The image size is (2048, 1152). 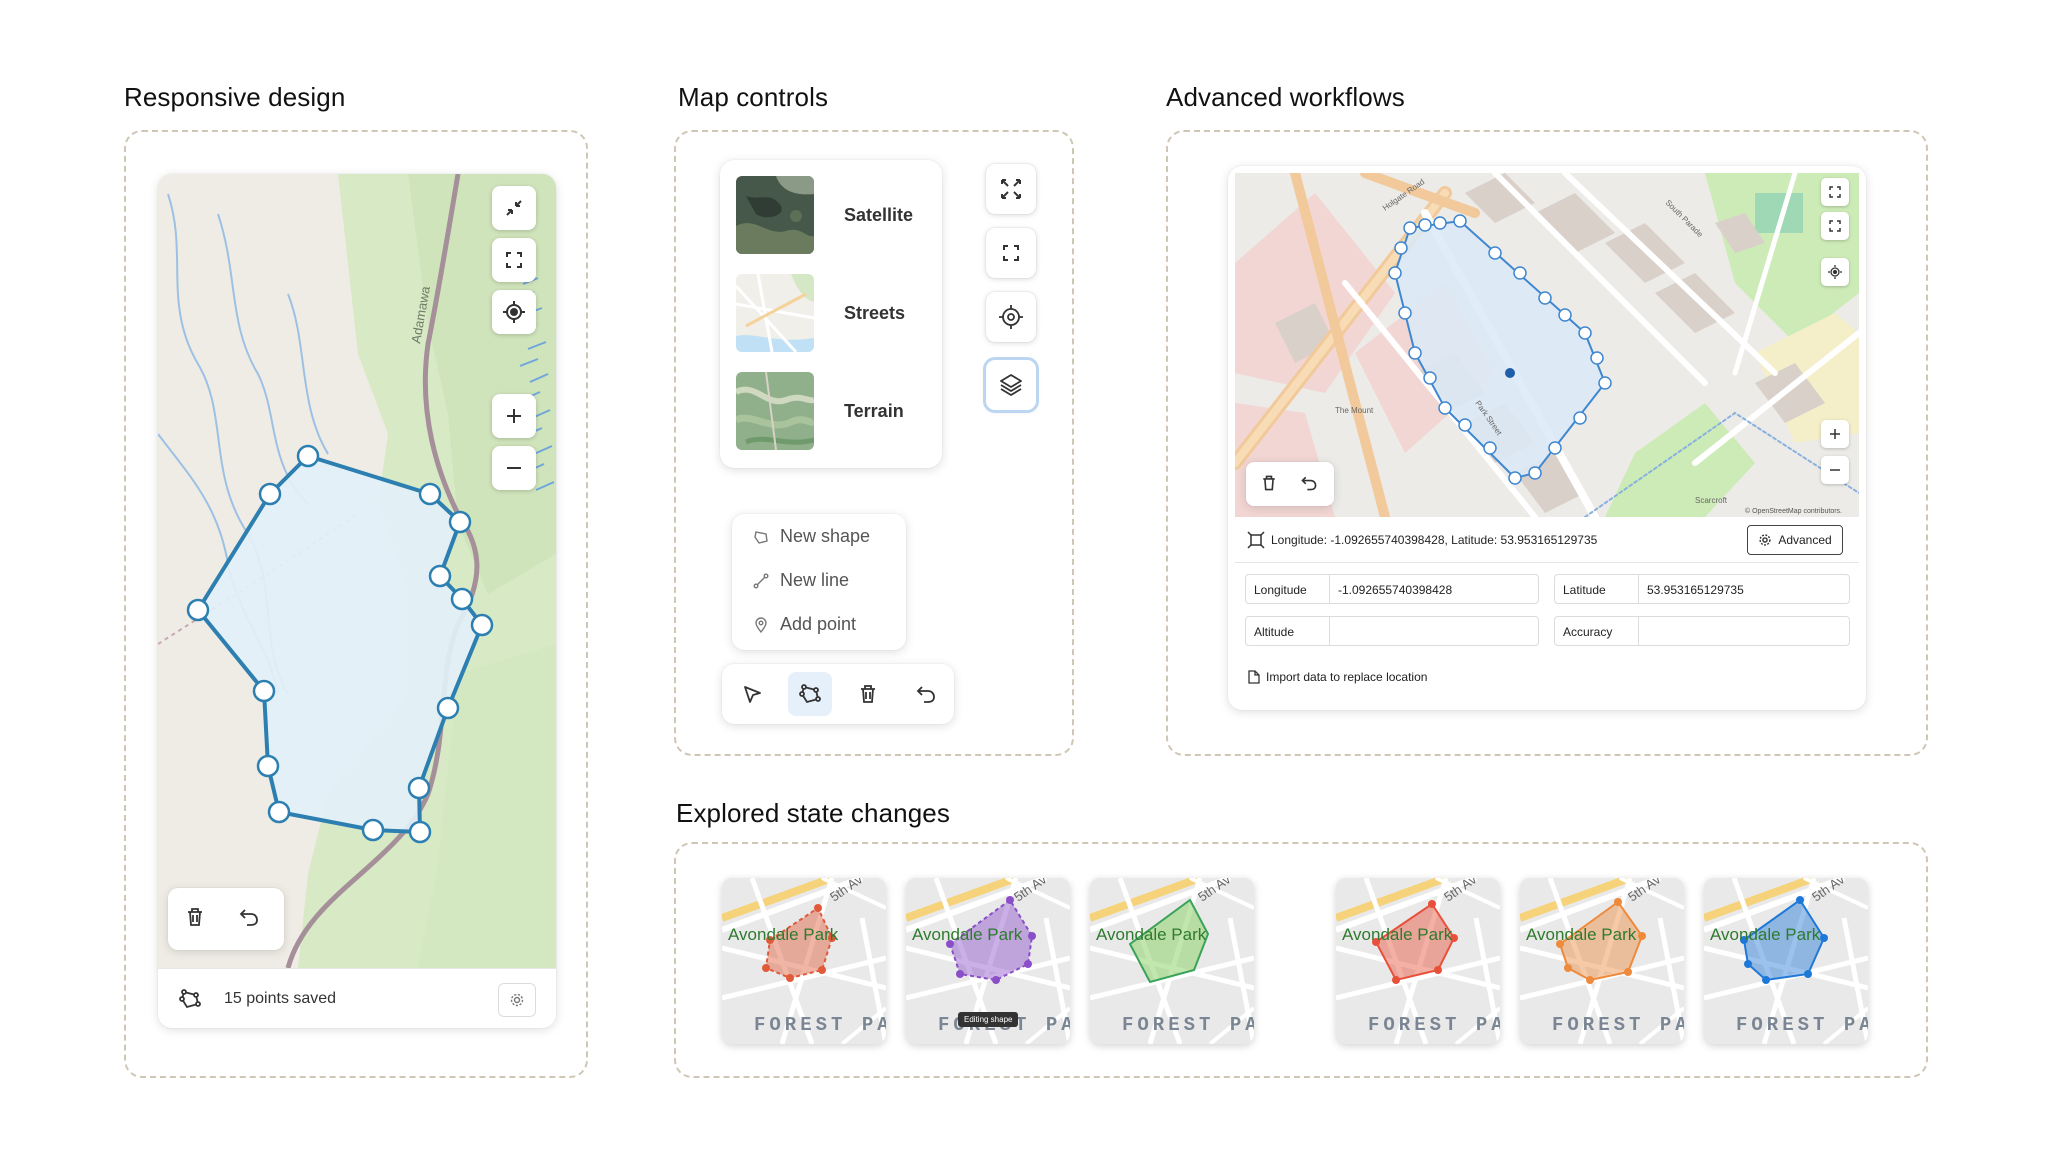 I want to click on crosshair-shape-icon, so click(x=1256, y=540).